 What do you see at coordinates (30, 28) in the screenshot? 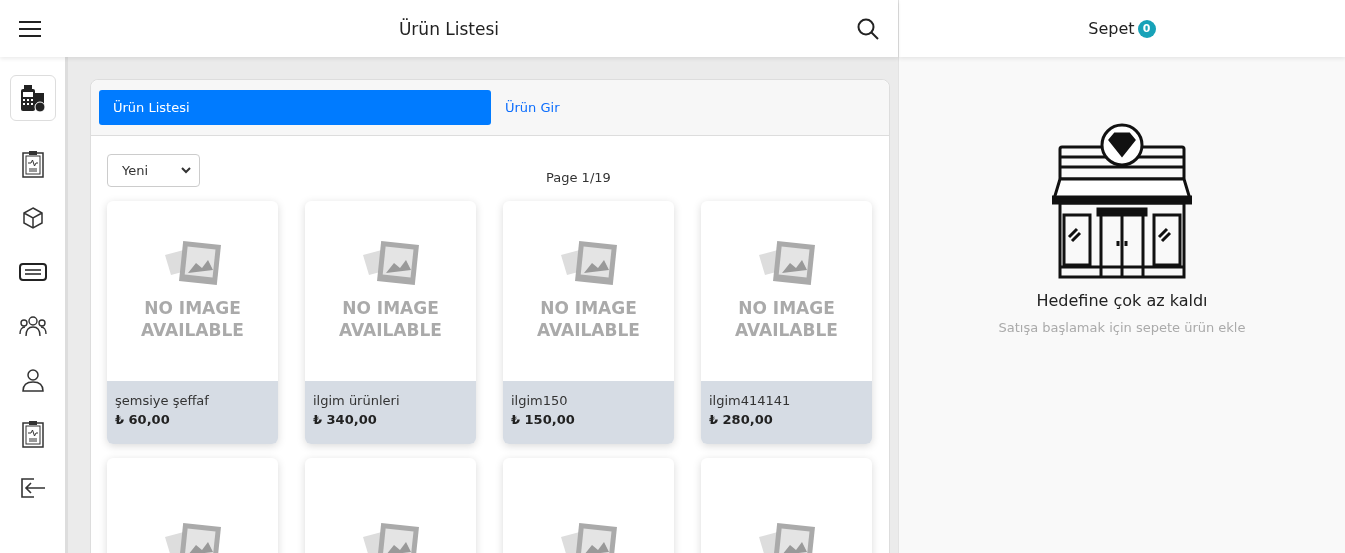
I see `menu-icon` at bounding box center [30, 28].